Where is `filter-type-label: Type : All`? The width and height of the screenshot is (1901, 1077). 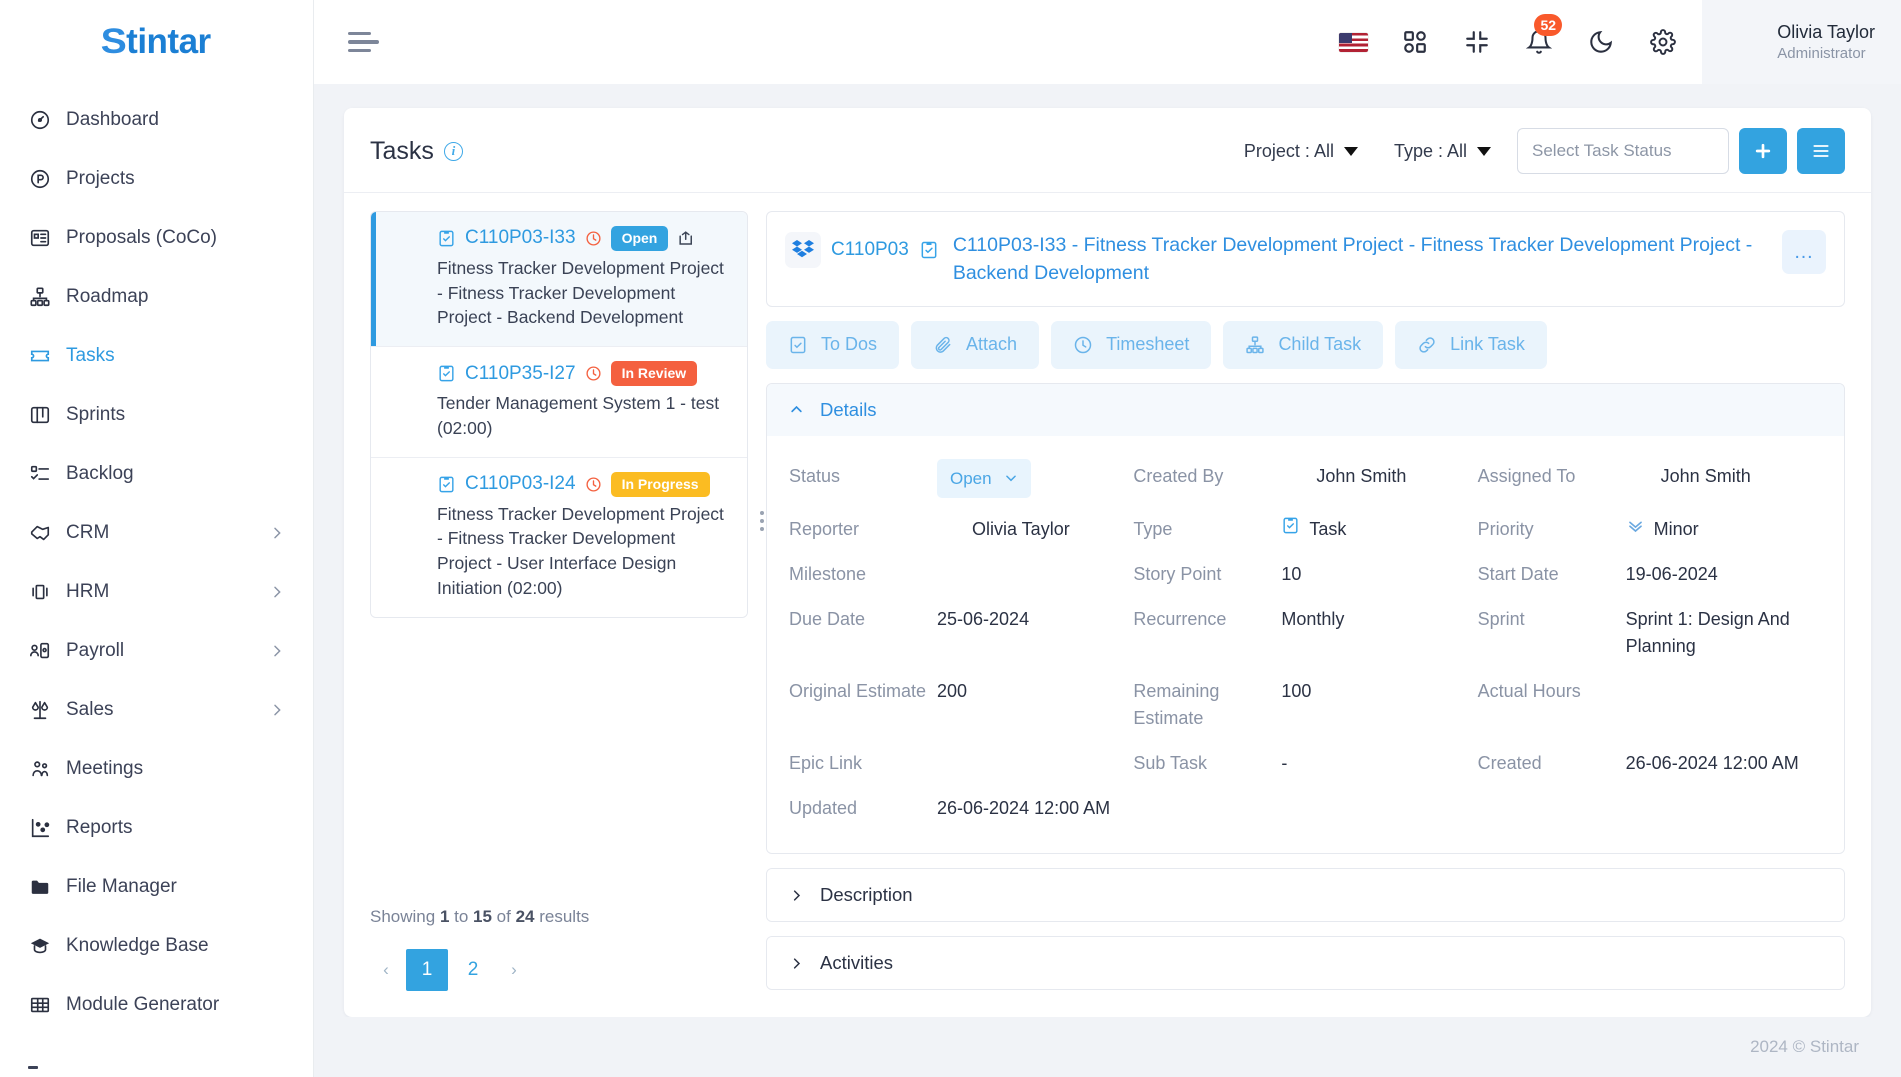
filter-type-label: Type : All is located at coordinates (1430, 150).